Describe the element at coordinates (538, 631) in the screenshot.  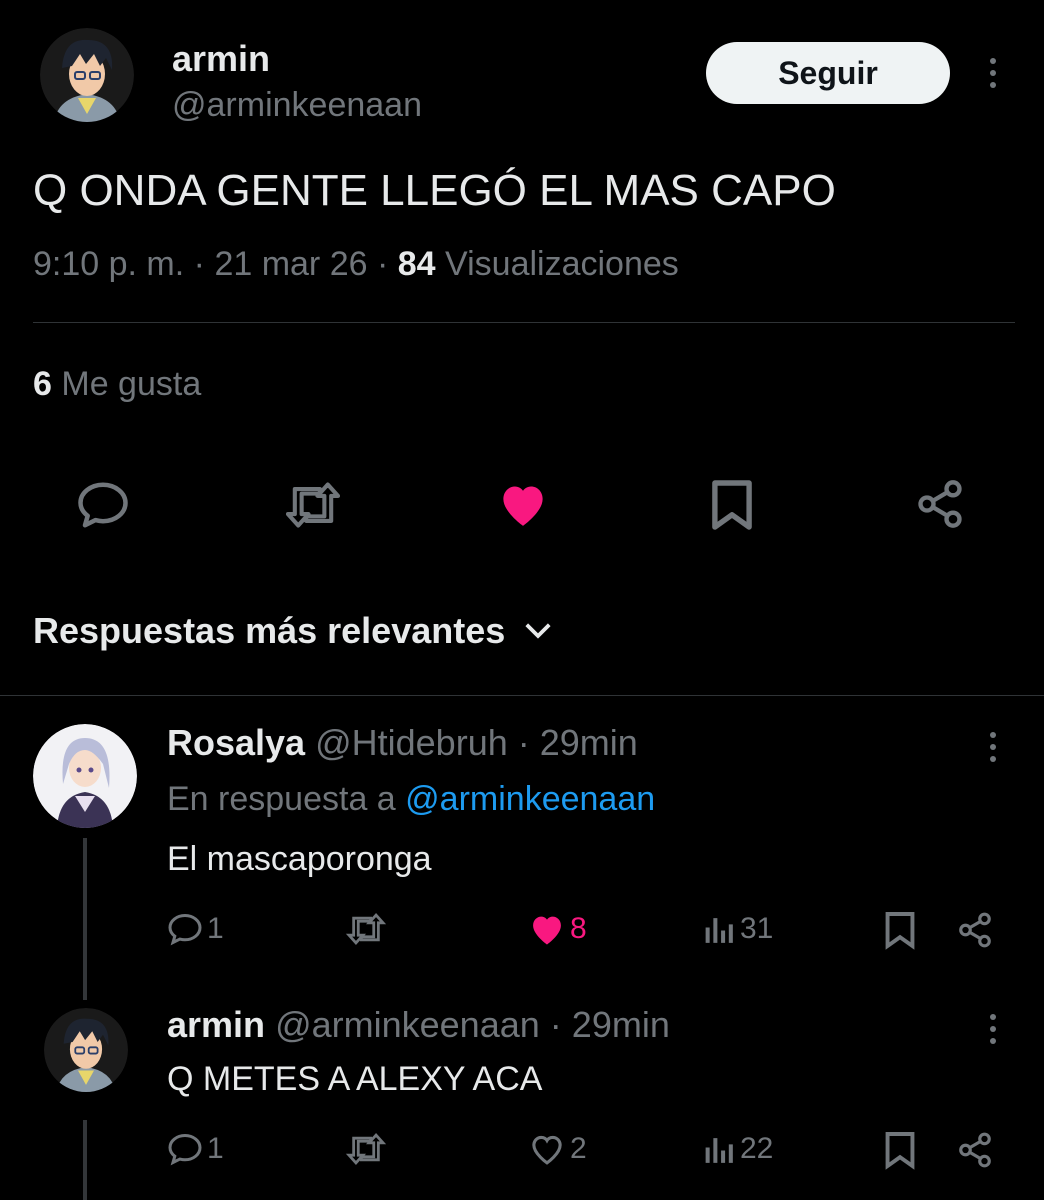
I see `chevron-down-icon` at that location.